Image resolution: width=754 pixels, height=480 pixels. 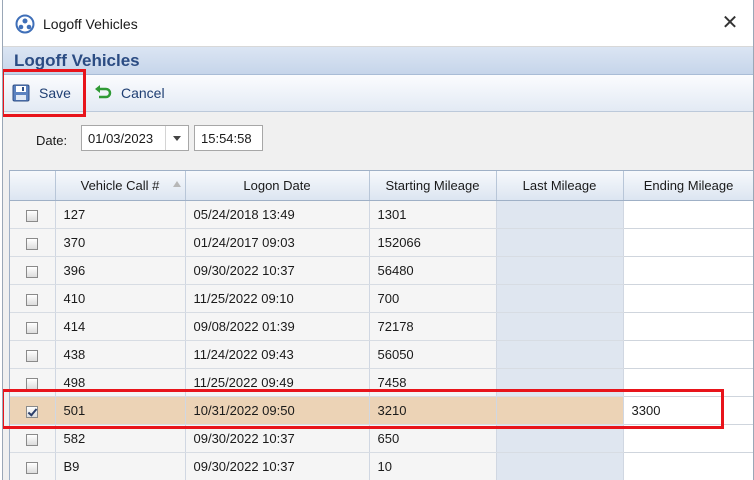 I want to click on app-logo-icon, so click(x=25, y=24).